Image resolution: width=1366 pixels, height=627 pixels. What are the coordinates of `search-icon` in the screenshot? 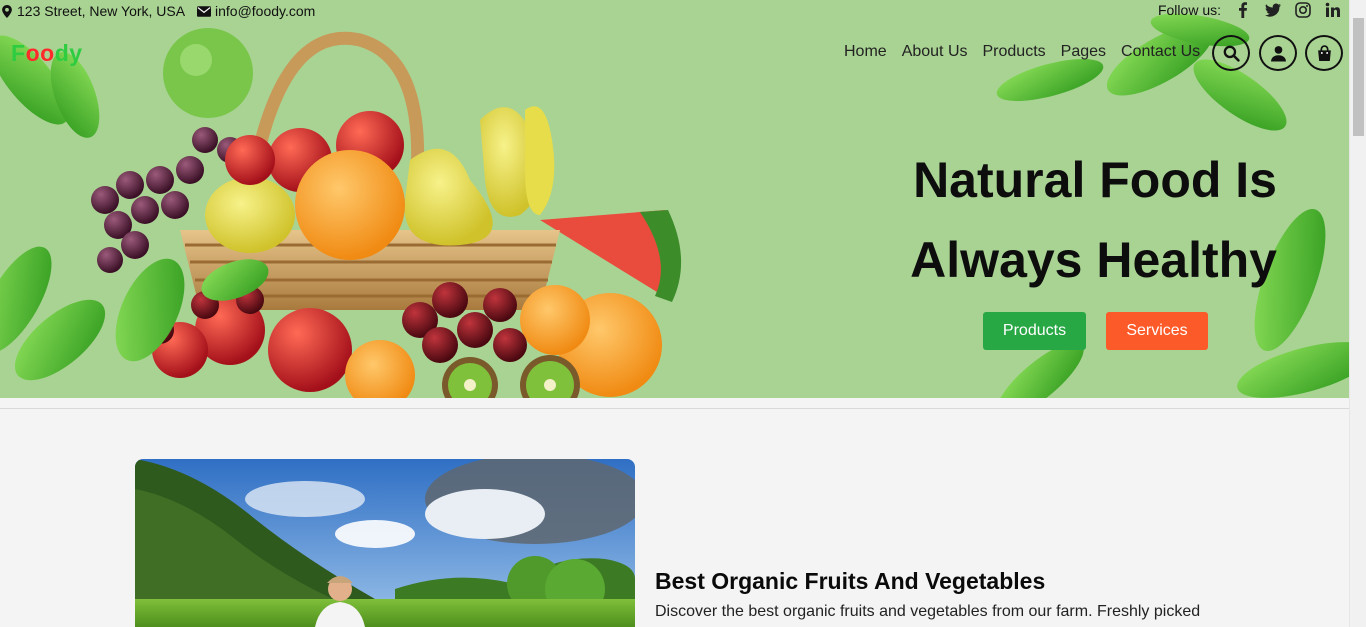 It's located at (1231, 53).